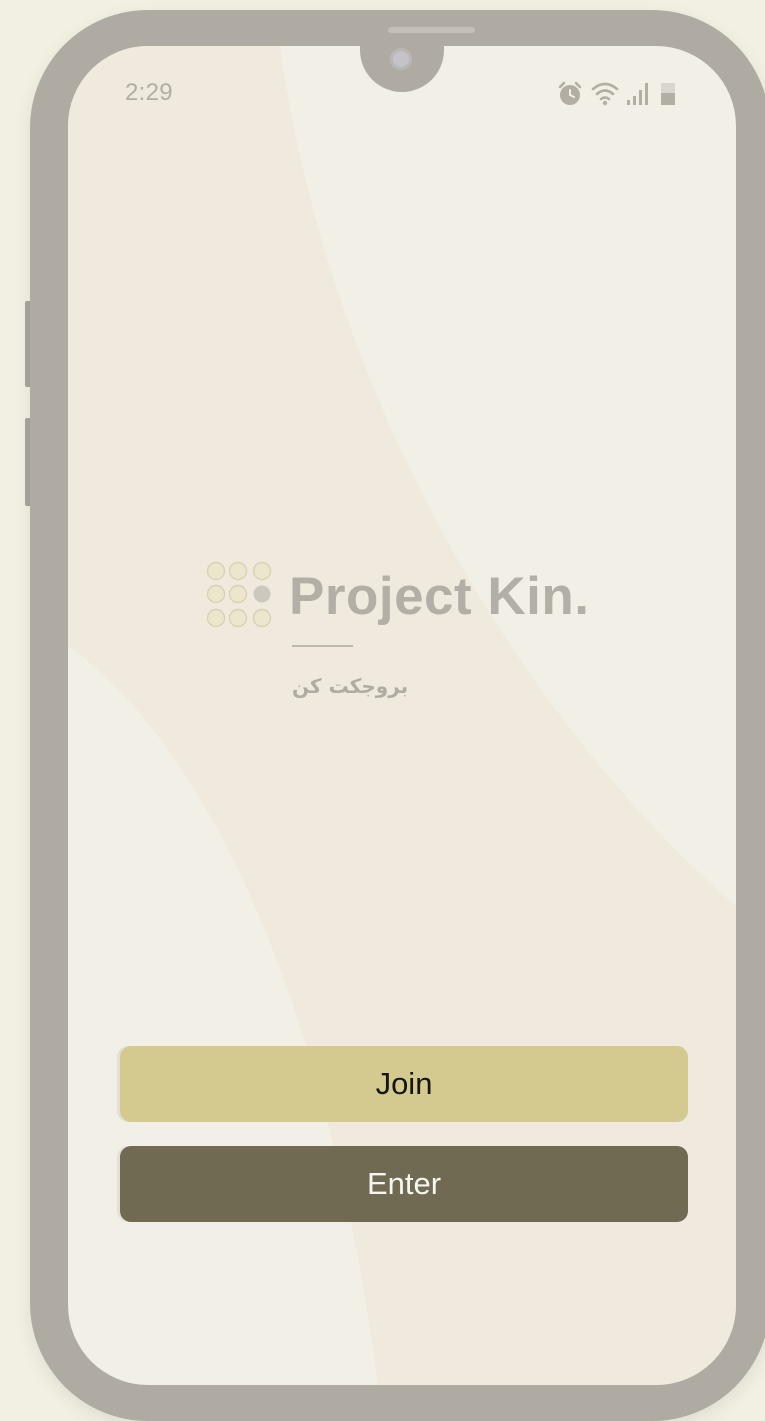 The width and height of the screenshot is (765, 1421). What do you see at coordinates (350, 686) in the screenshot?
I see `brand-subtitle: بروجكت كن` at bounding box center [350, 686].